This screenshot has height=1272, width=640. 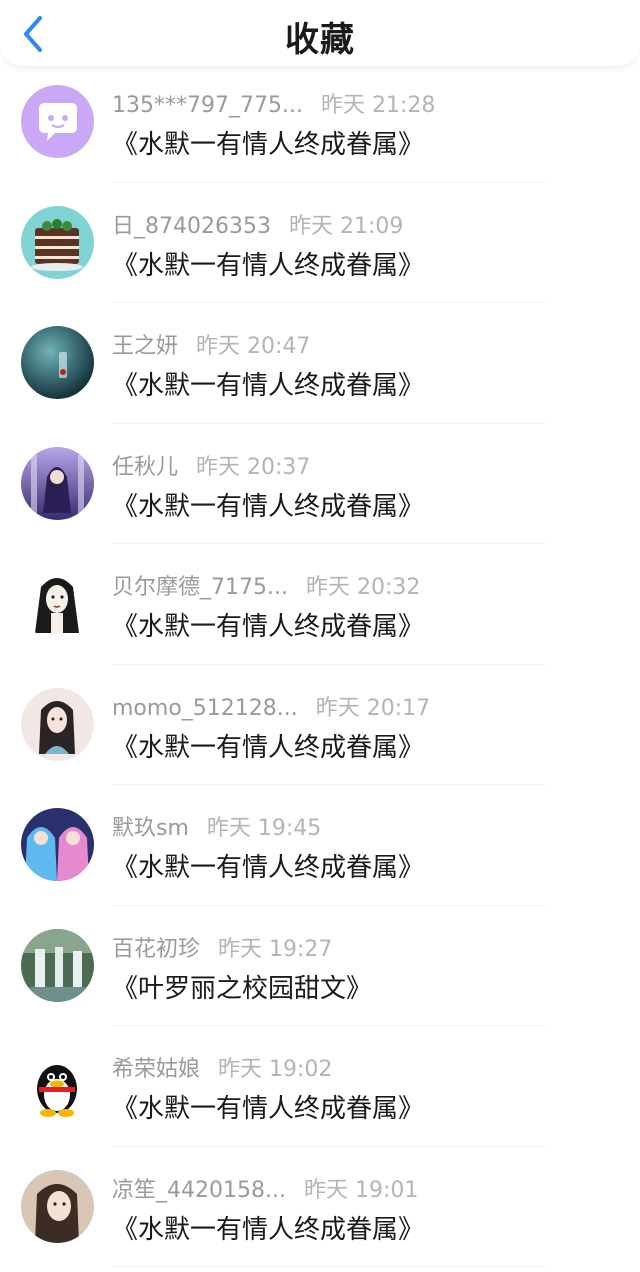 I want to click on anime-purple-photo, so click(x=57, y=483).